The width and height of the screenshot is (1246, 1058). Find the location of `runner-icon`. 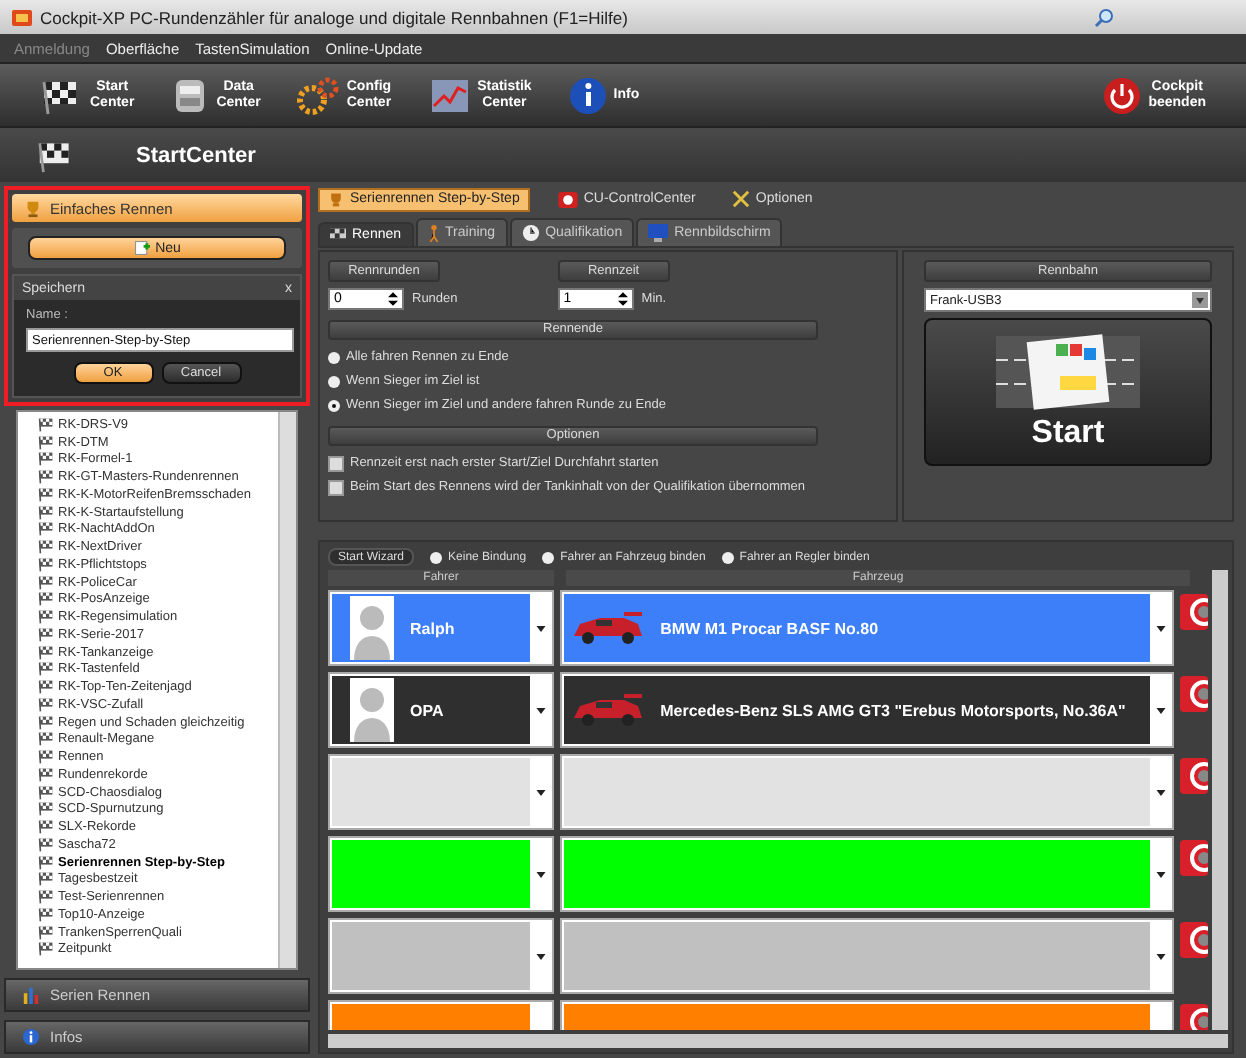

runner-icon is located at coordinates (433, 233).